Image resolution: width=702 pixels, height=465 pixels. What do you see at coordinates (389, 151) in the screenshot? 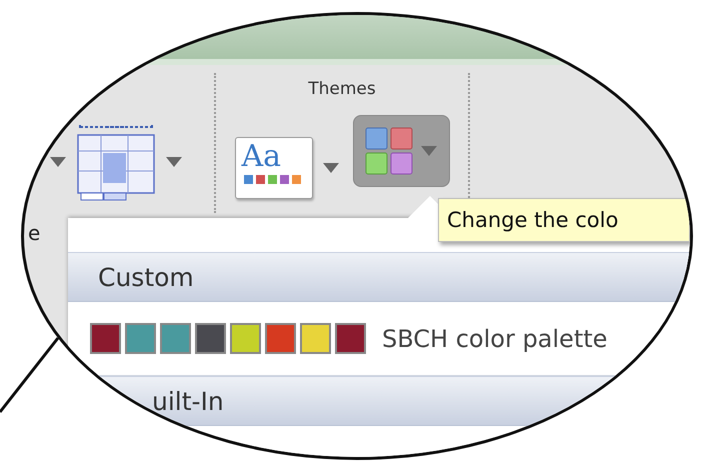
I see `color-grid-icon` at bounding box center [389, 151].